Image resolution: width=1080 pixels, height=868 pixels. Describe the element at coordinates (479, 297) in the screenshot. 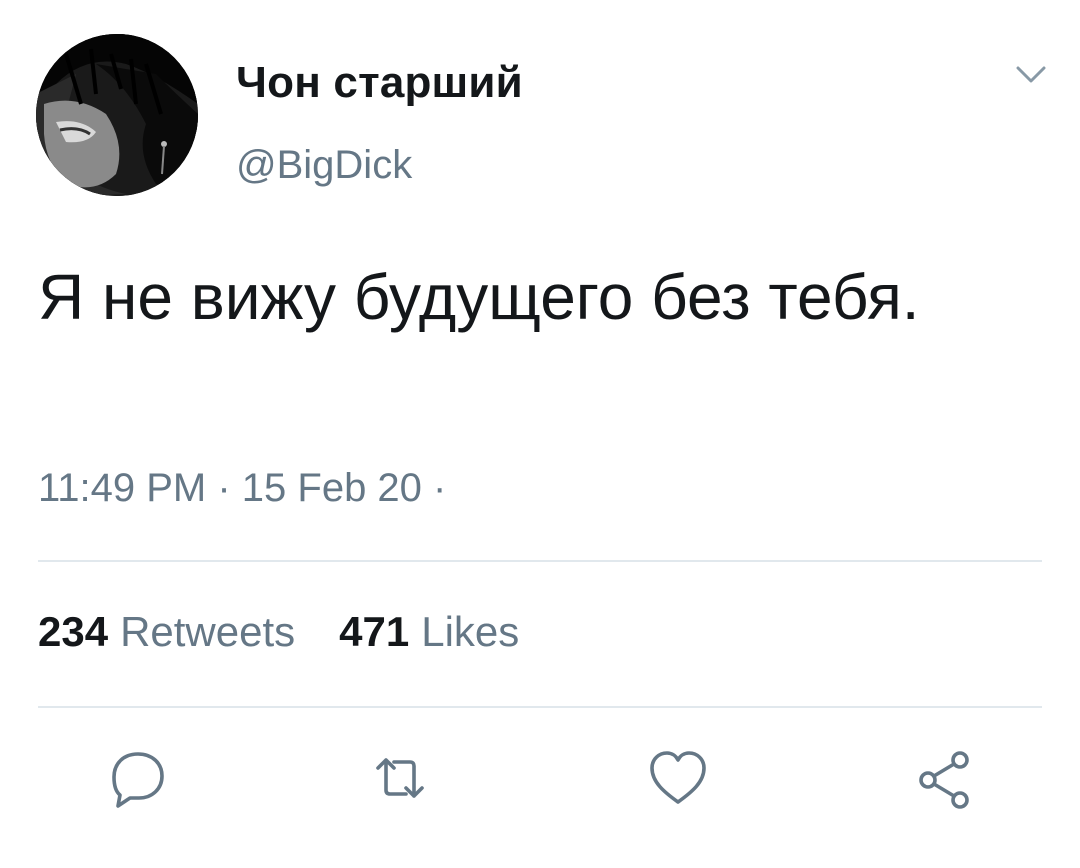

I see `tweet-text: Я не вижу будущего без тебя.` at that location.